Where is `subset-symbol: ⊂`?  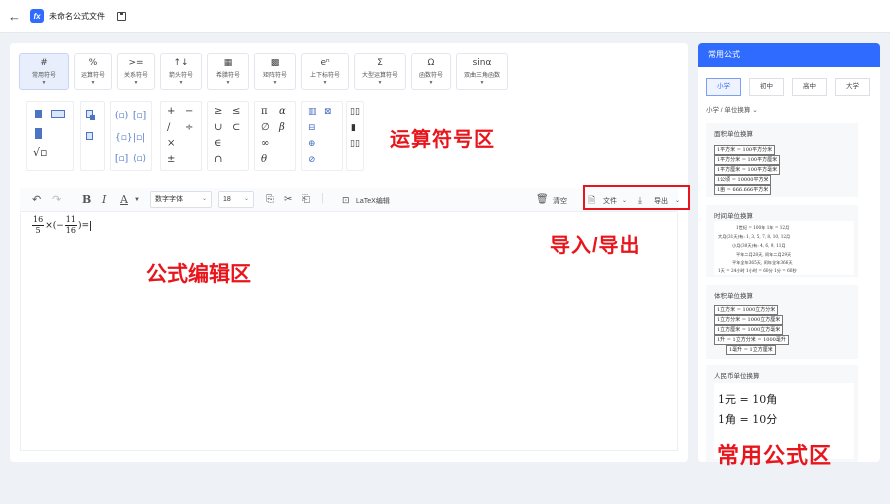 subset-symbol: ⊂ is located at coordinates (236, 128).